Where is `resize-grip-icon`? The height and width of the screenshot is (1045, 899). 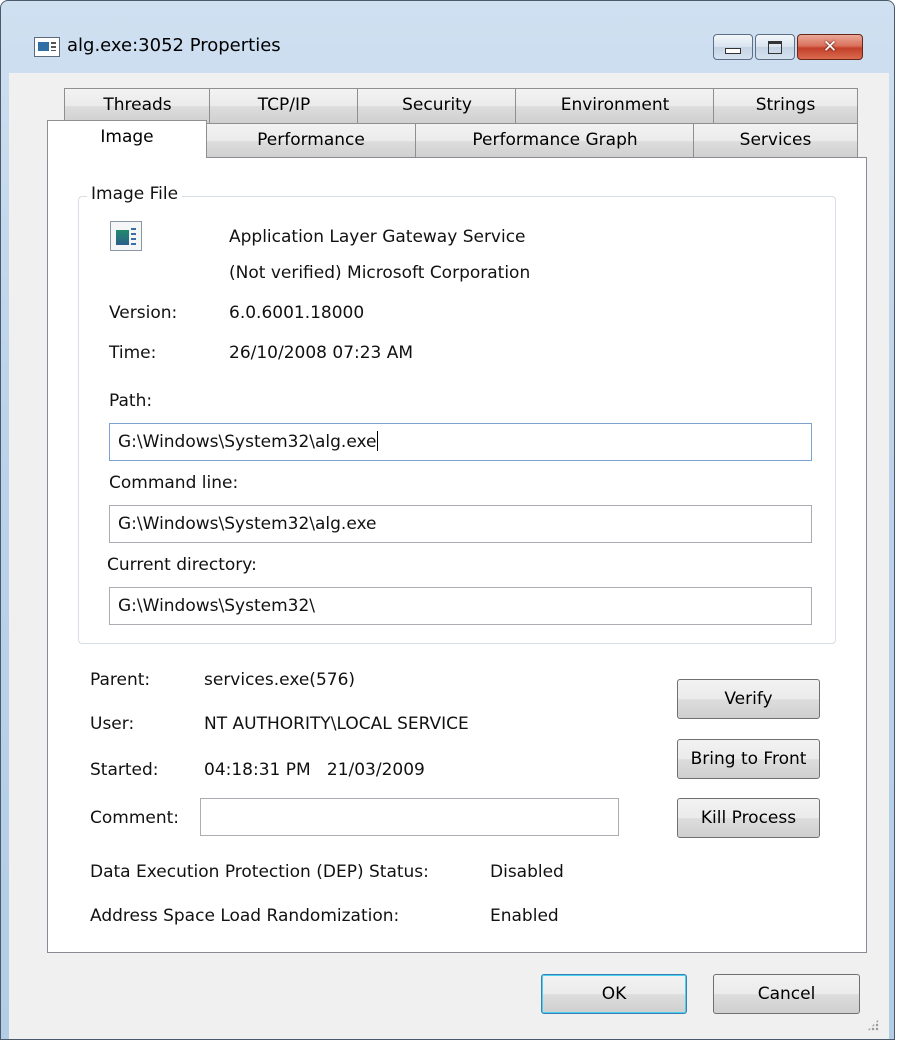 resize-grip-icon is located at coordinates (873, 1025).